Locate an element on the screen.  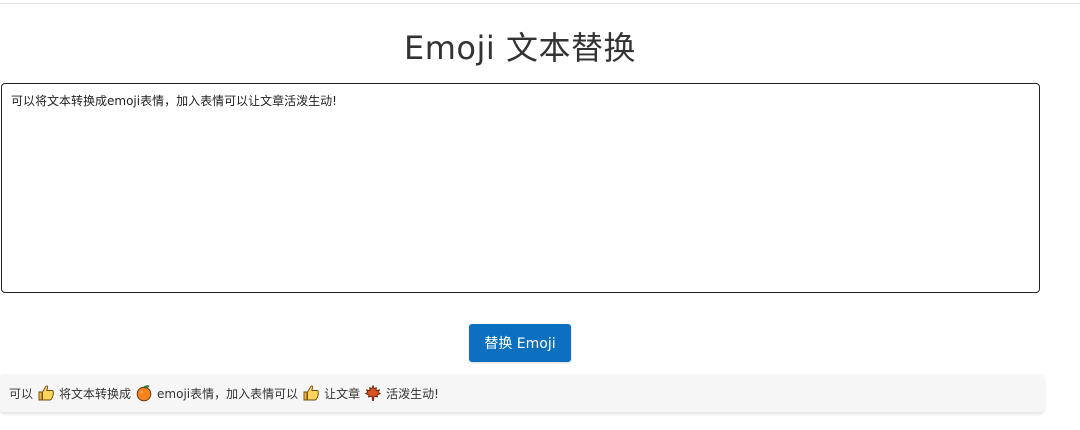
page-title: Emoji 文本替换 is located at coordinates (520, 48).